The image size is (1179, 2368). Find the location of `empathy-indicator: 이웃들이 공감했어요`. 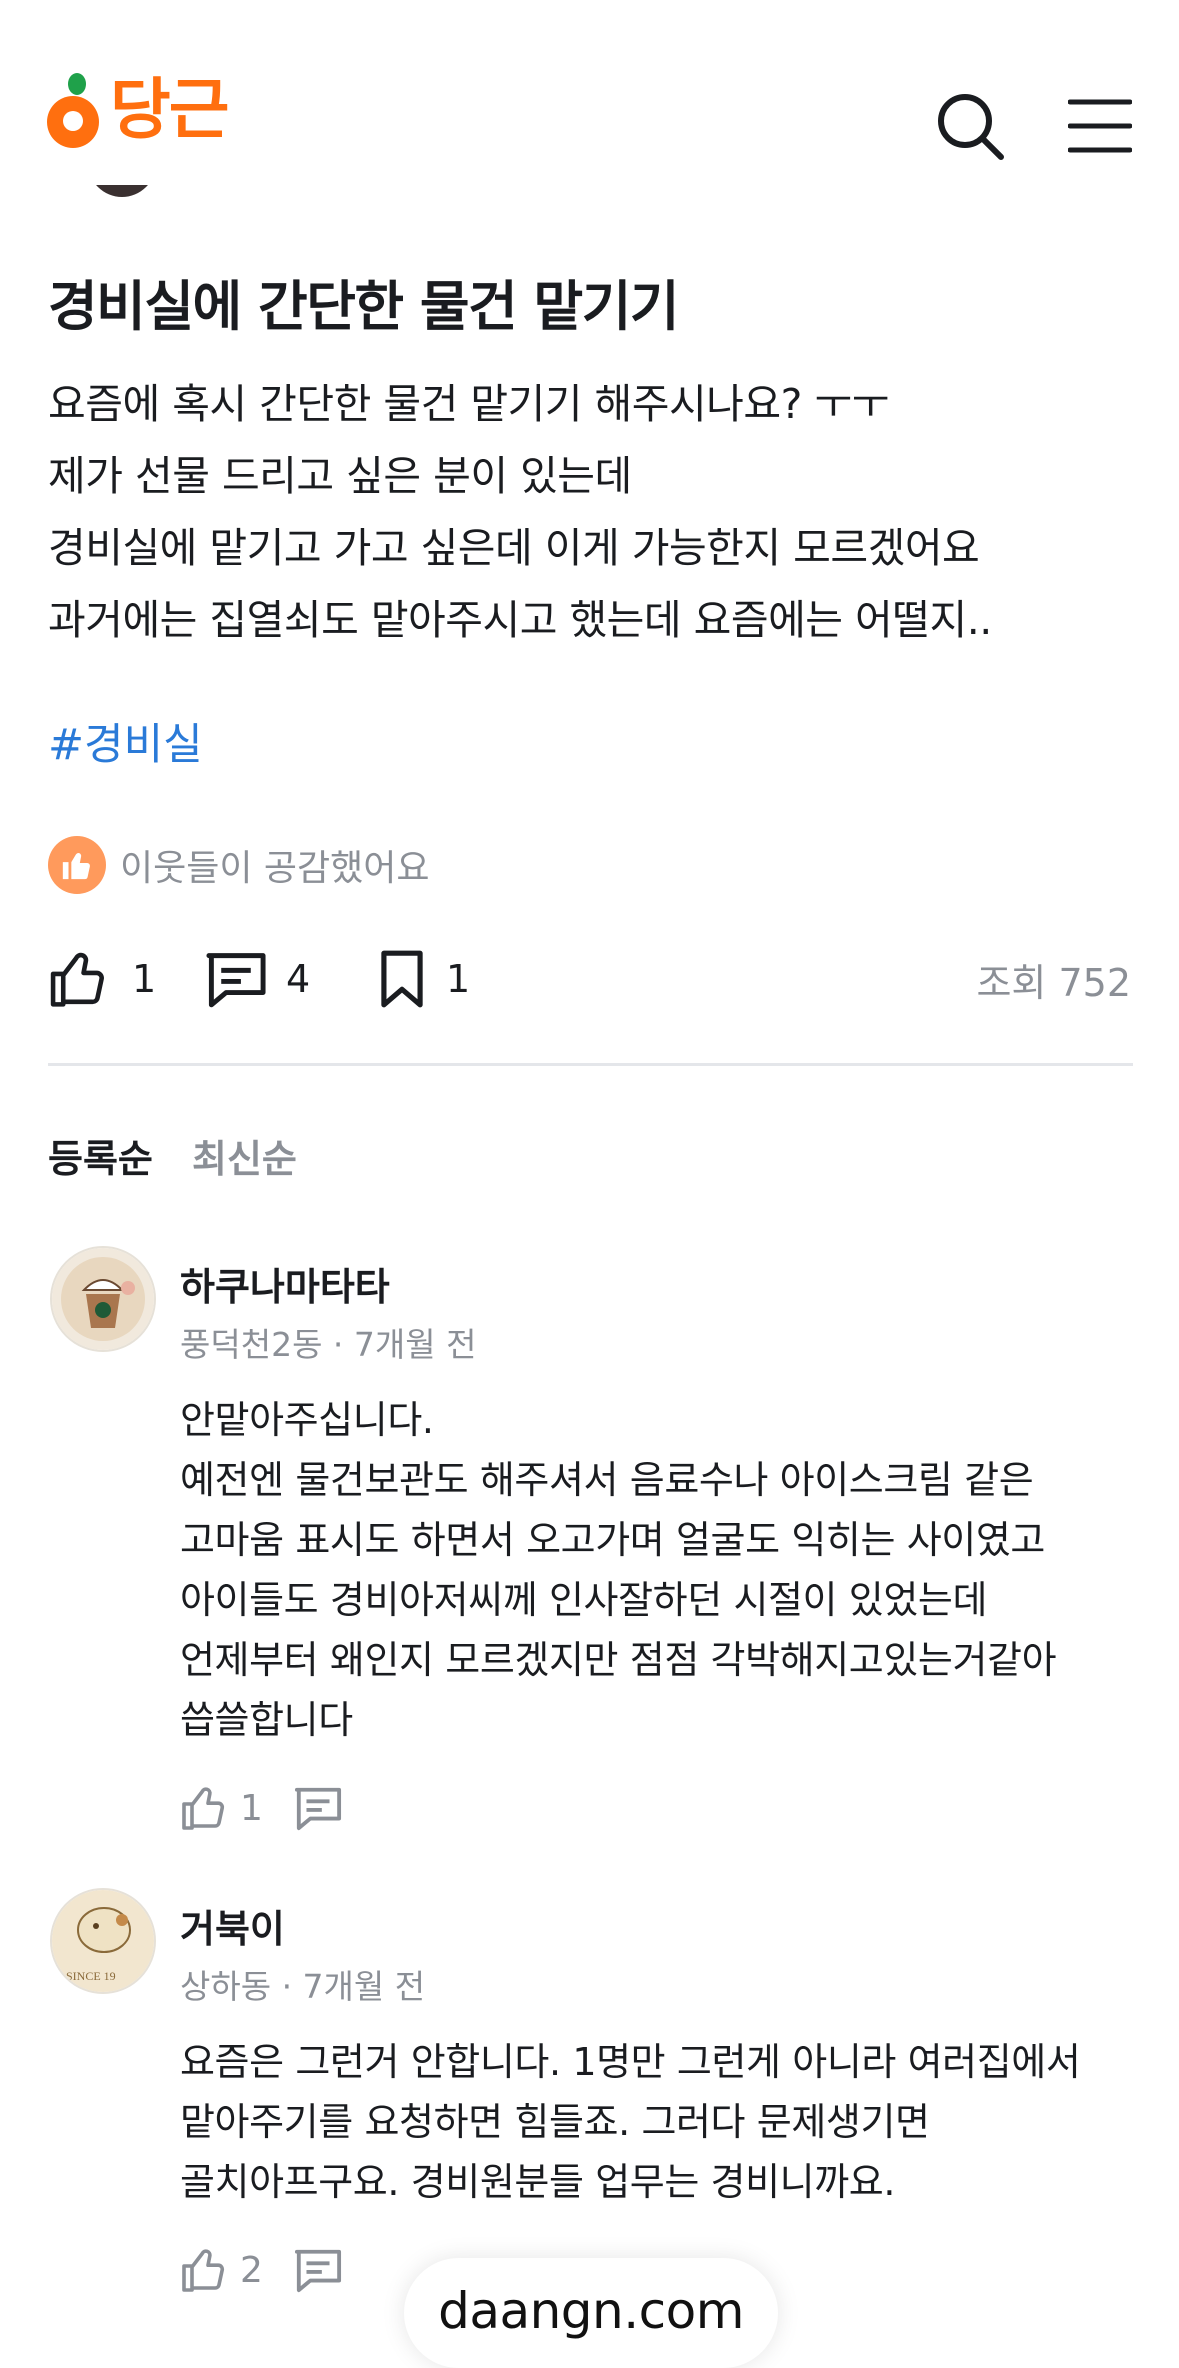

empathy-indicator: 이웃들이 공감했어요 is located at coordinates (239, 865).